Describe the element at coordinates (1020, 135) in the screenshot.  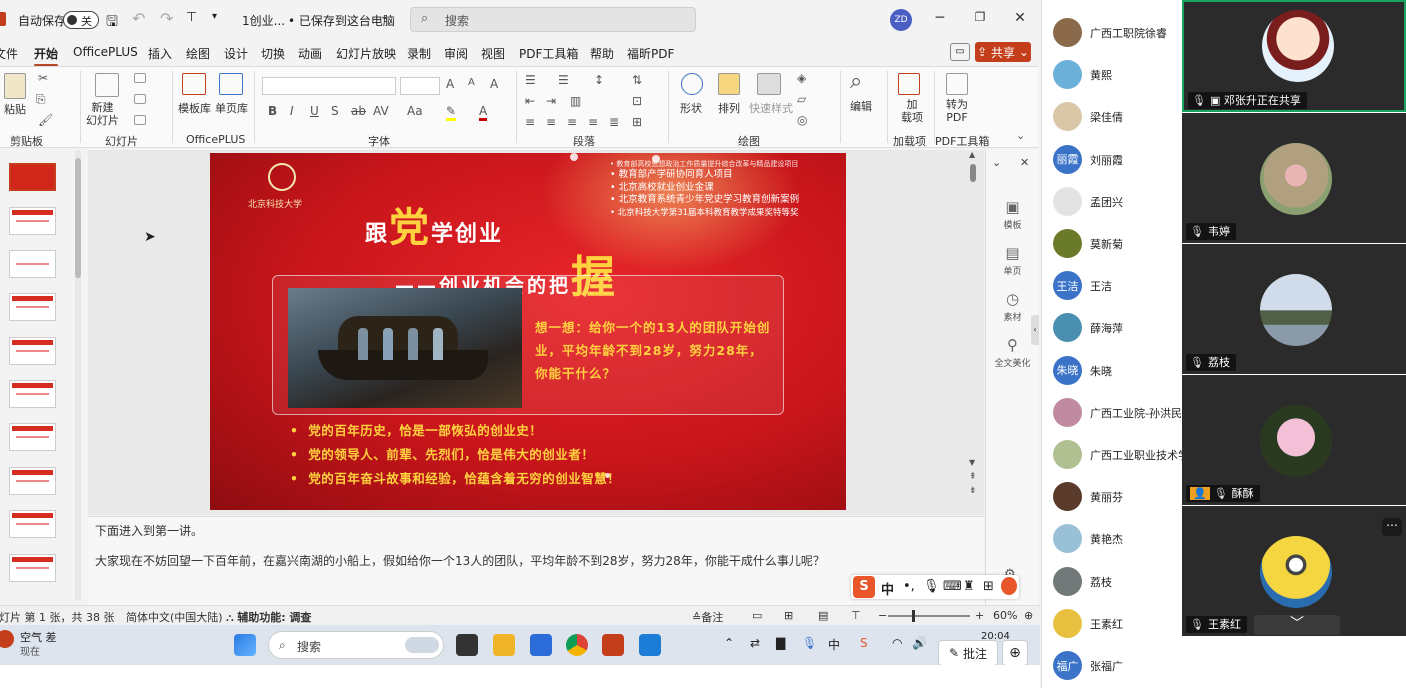
I see `collapse-ribbon-icon: ⌄` at that location.